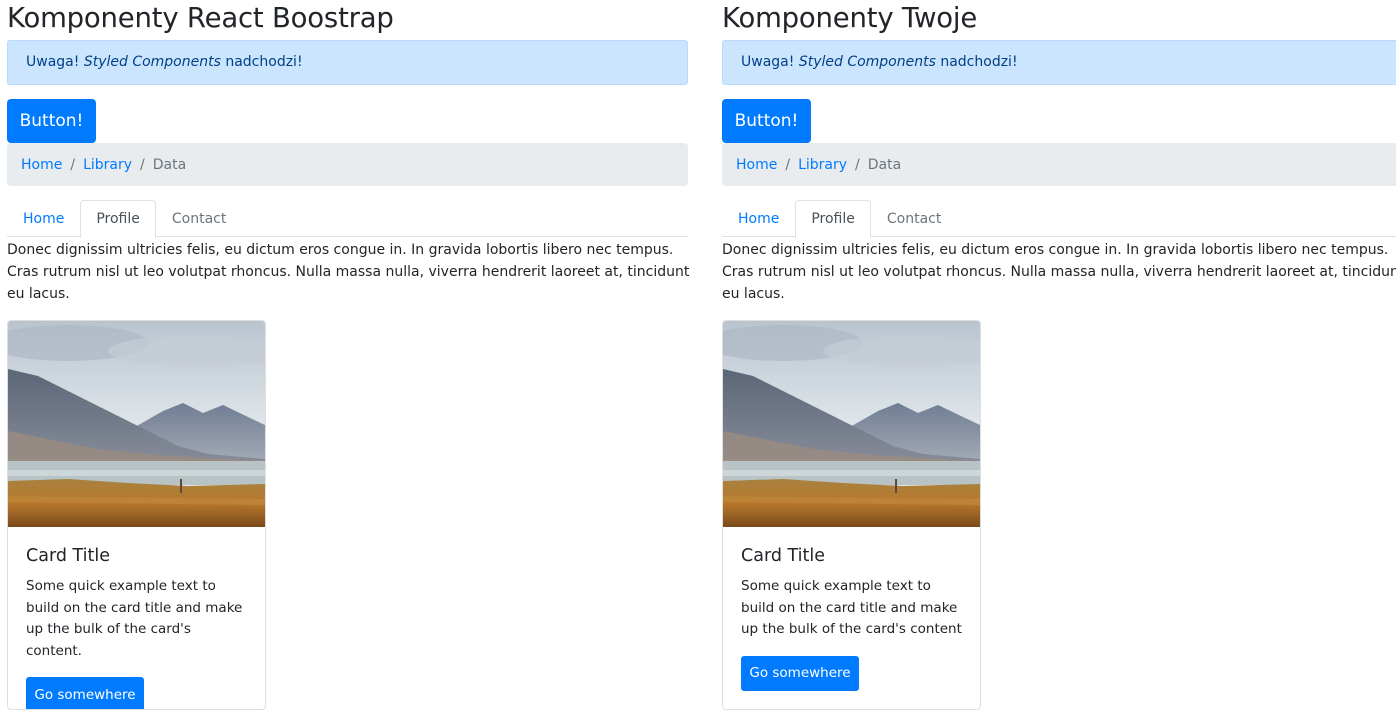 This screenshot has width=1396, height=710. I want to click on panel-title: Komponenty Twoje, so click(850, 18).